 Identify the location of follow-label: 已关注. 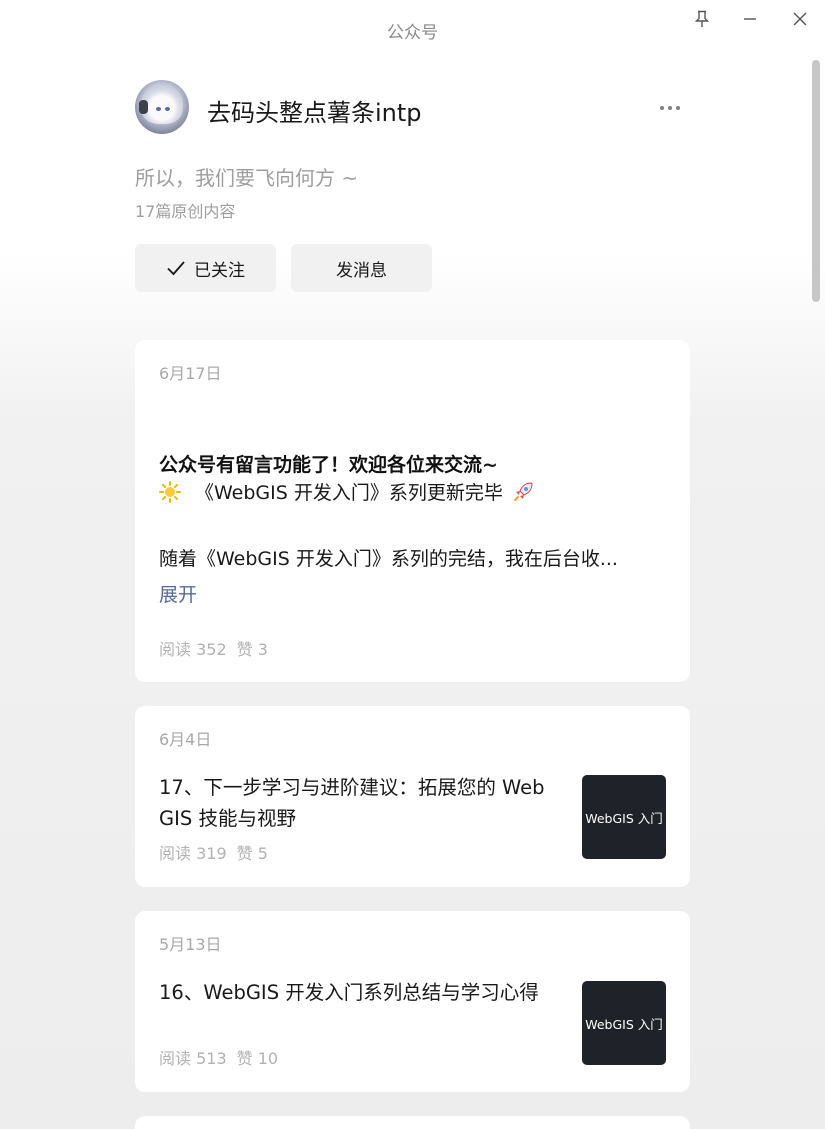
(219, 270).